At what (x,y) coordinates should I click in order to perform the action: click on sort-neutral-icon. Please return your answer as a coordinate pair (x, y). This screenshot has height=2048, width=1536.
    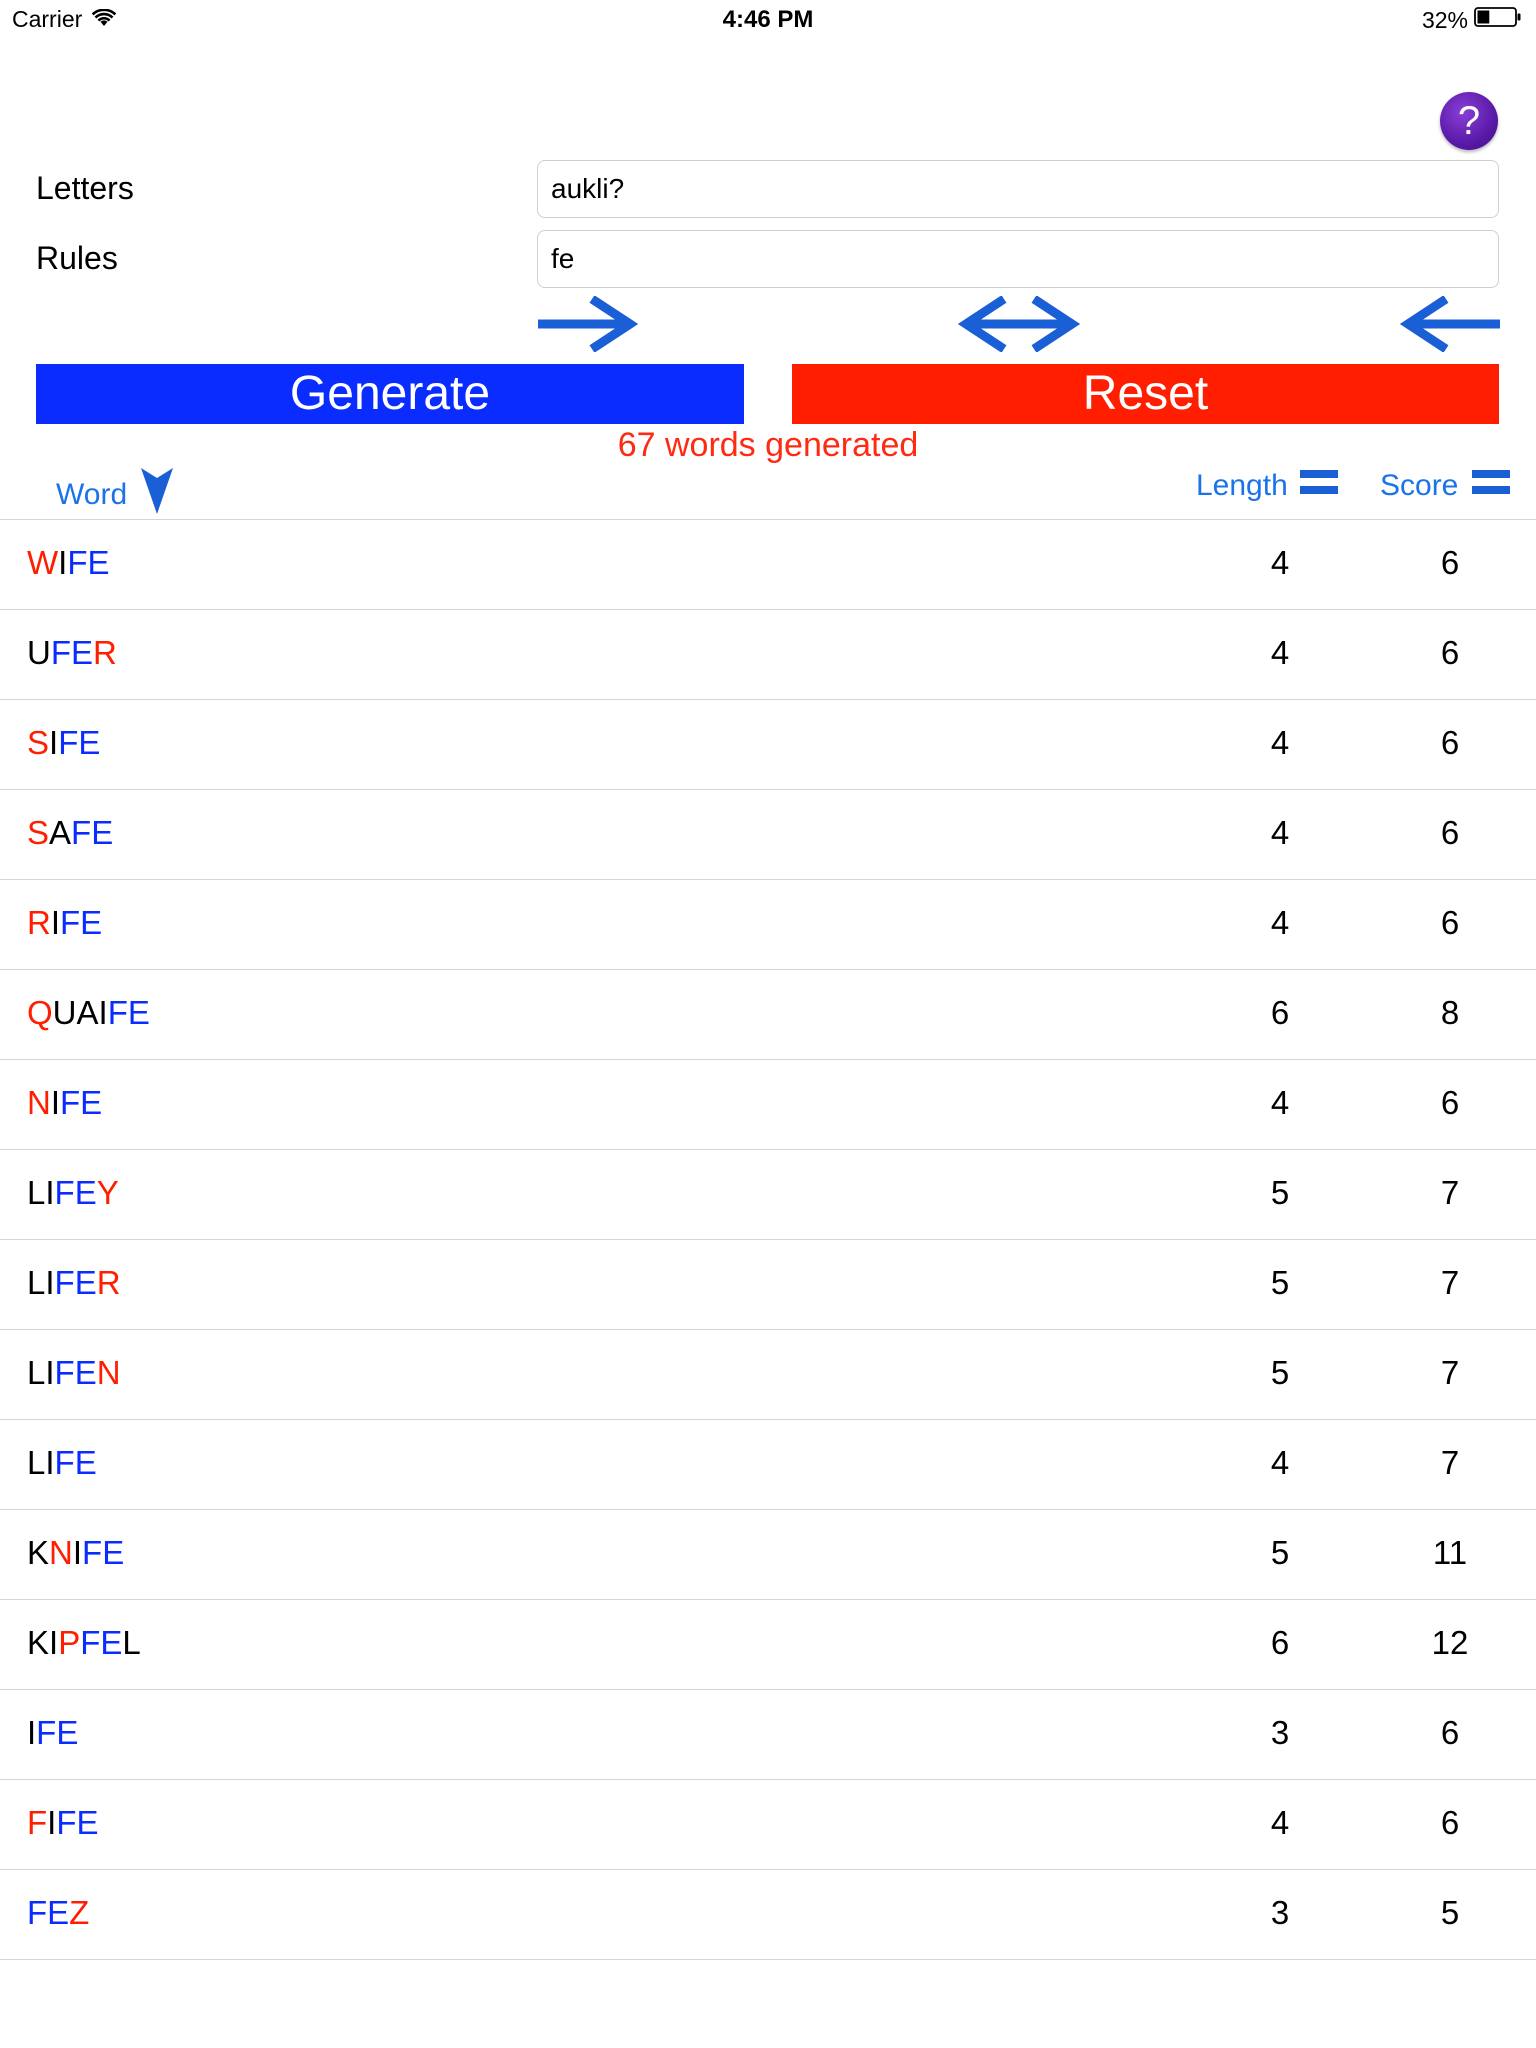
    Looking at the image, I should click on (1318, 486).